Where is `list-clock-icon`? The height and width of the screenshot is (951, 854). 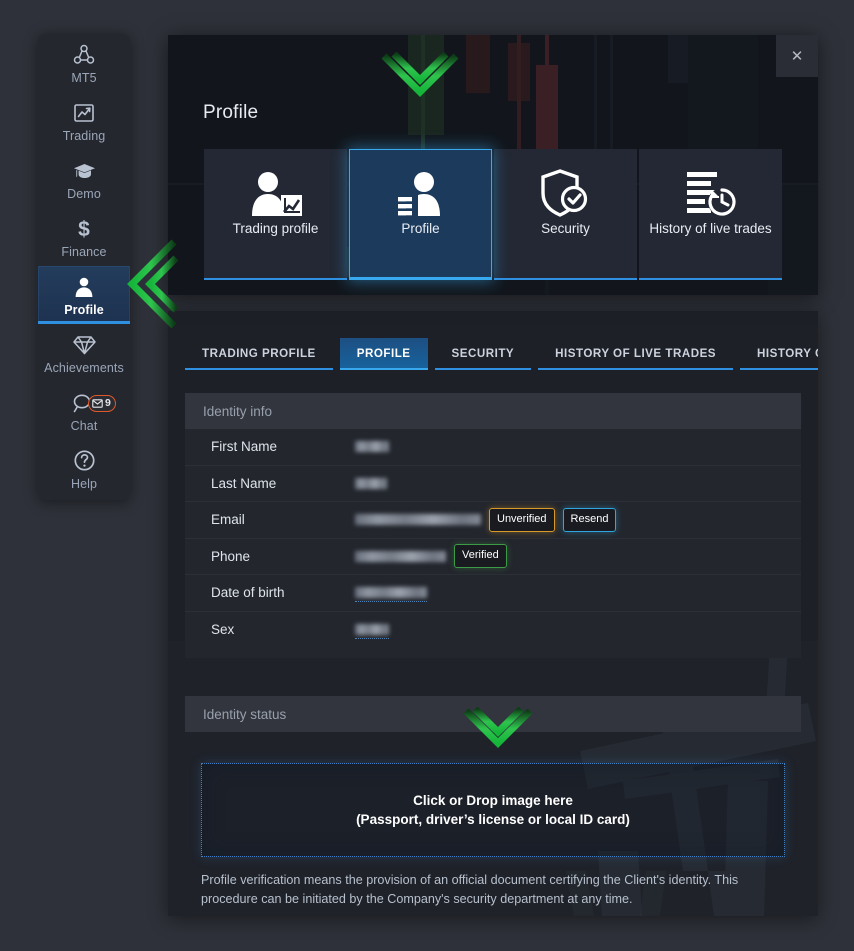 list-clock-icon is located at coordinates (711, 185).